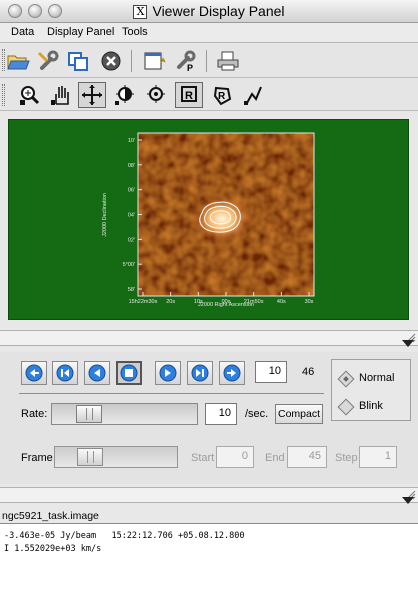  I want to click on blink-mode-label: Blink, so click(371, 406).